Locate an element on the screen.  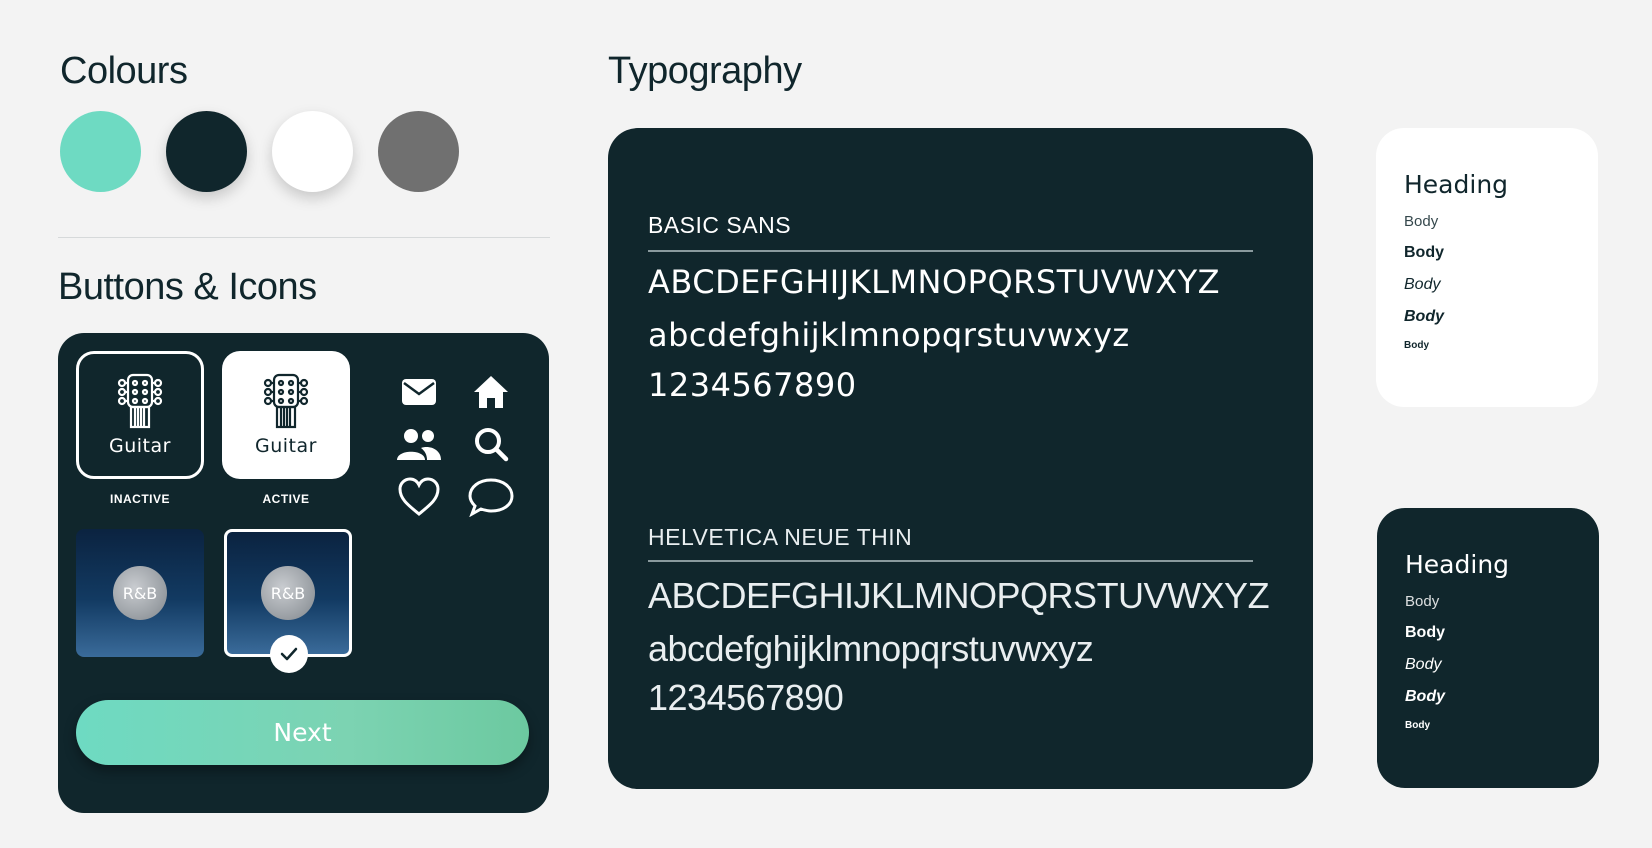
swatch-dark-teal is located at coordinates (206, 151).